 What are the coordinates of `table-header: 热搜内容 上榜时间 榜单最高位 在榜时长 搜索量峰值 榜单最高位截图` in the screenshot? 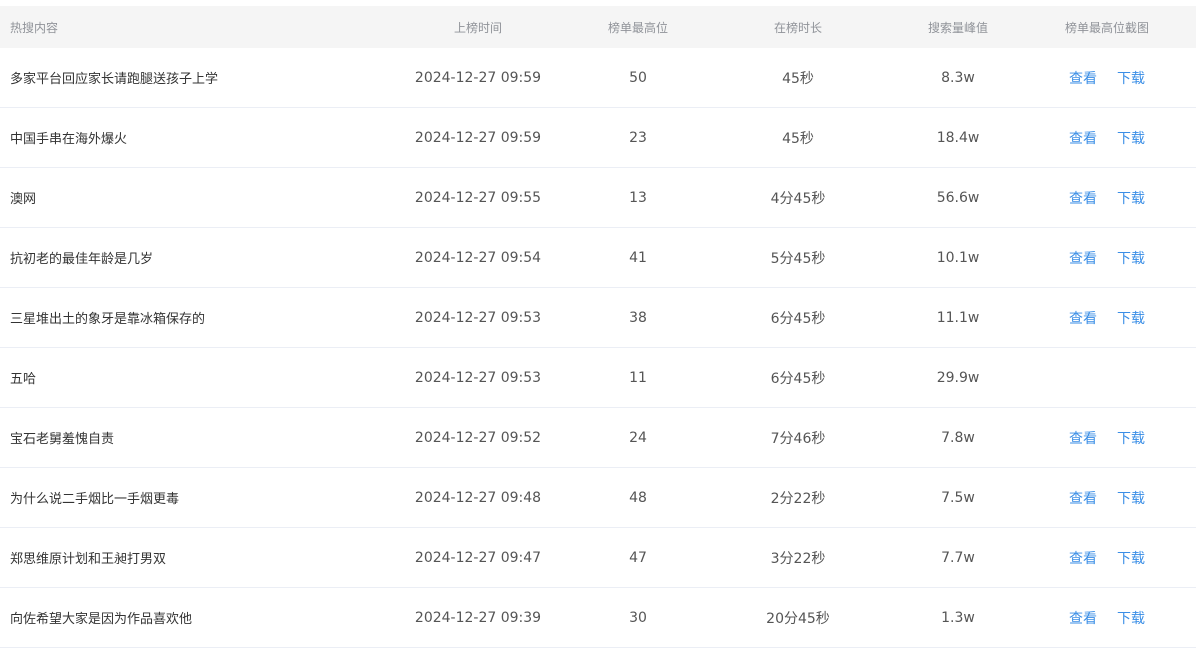 It's located at (598, 27).